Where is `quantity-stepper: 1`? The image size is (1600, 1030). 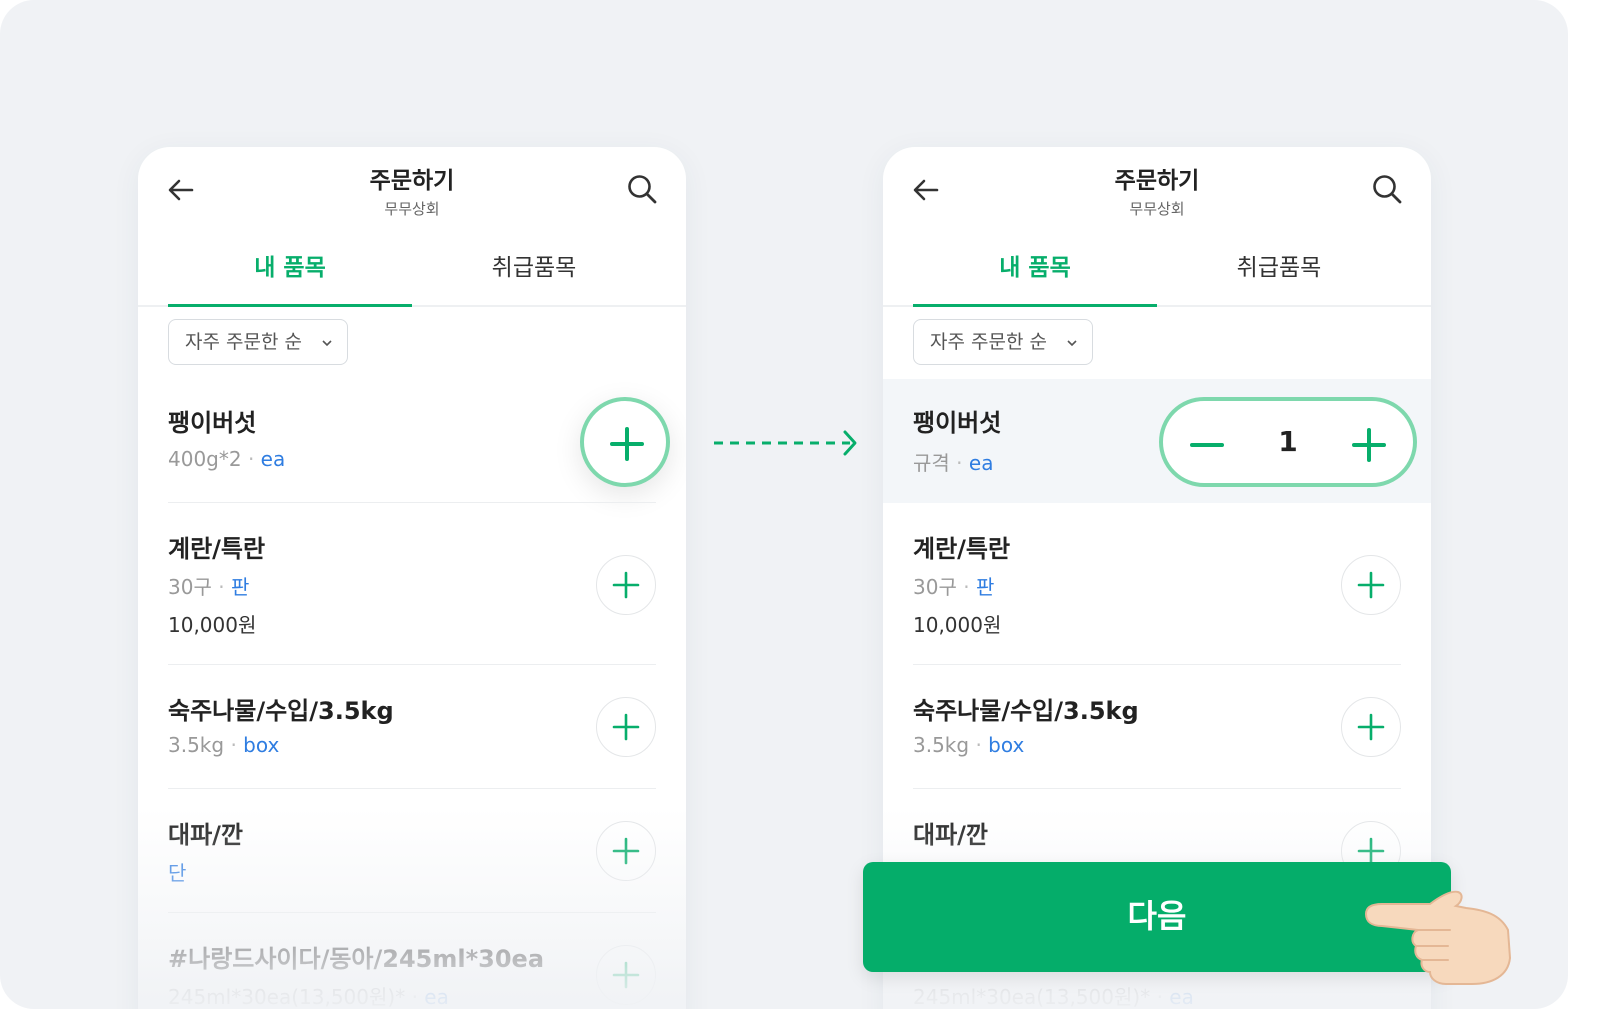 quantity-stepper: 1 is located at coordinates (1288, 442).